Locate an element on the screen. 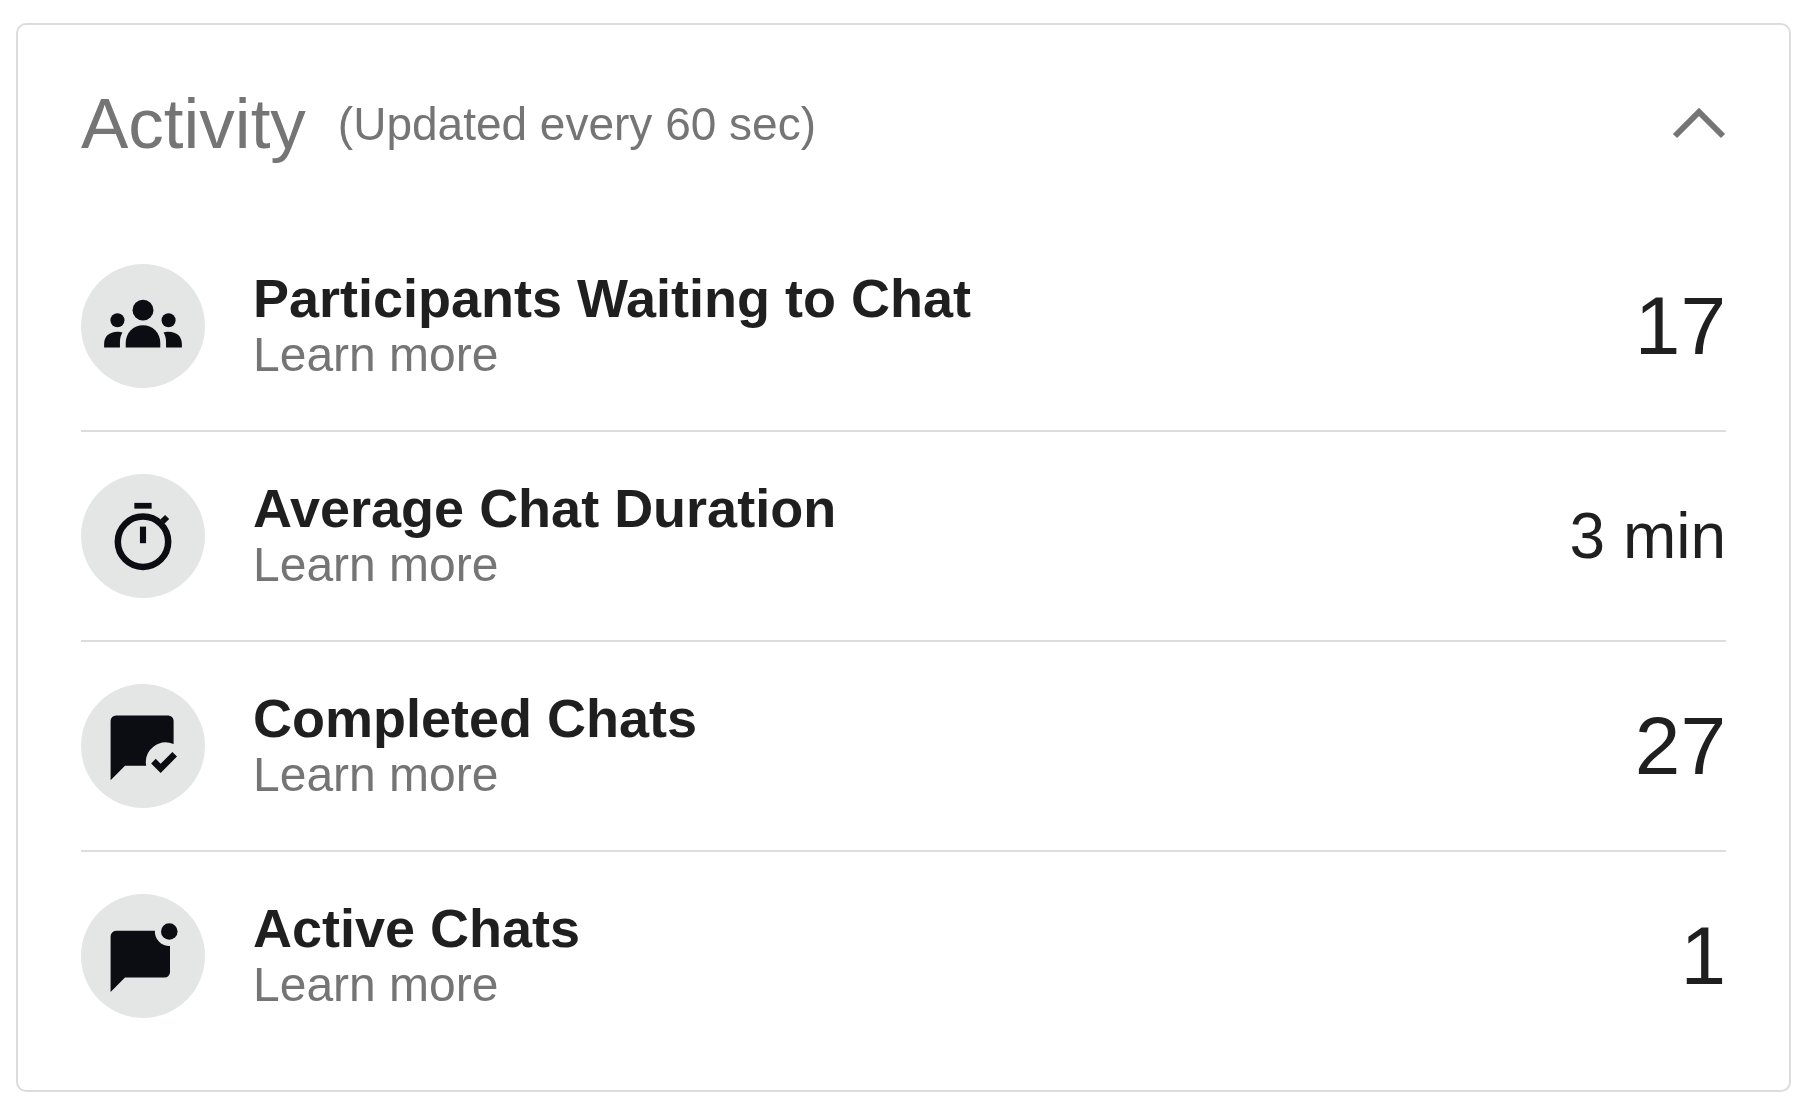 This screenshot has width=1808, height=1104. chevron-up-icon is located at coordinates (1699, 123).